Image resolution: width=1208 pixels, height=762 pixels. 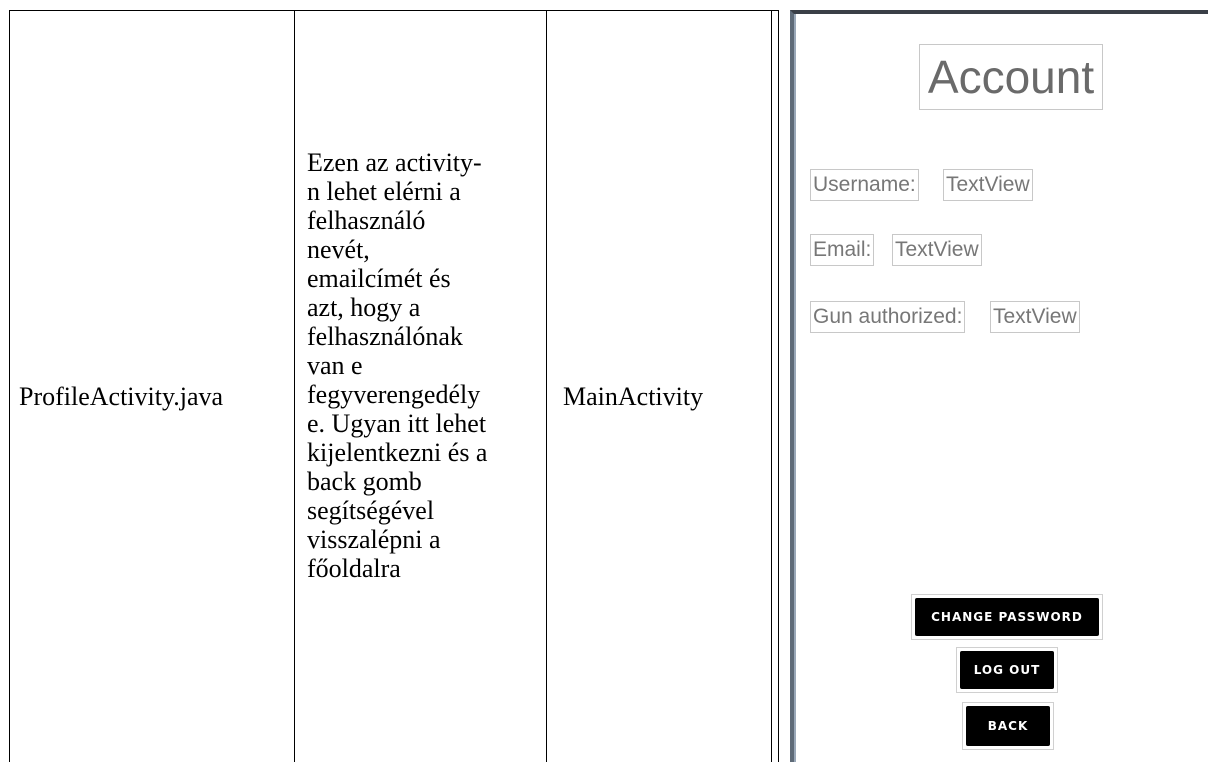 What do you see at coordinates (988, 185) in the screenshot?
I see `username-value: TextView` at bounding box center [988, 185].